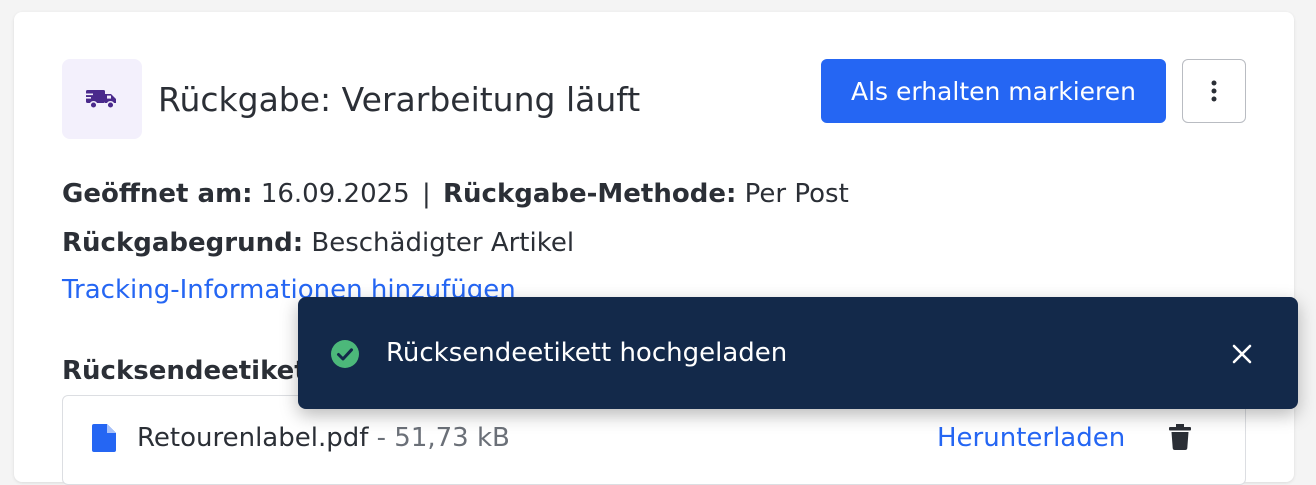 The height and width of the screenshot is (485, 1316). Describe the element at coordinates (335, 194) in the screenshot. I see `opened-value: 16.09.2025` at that location.